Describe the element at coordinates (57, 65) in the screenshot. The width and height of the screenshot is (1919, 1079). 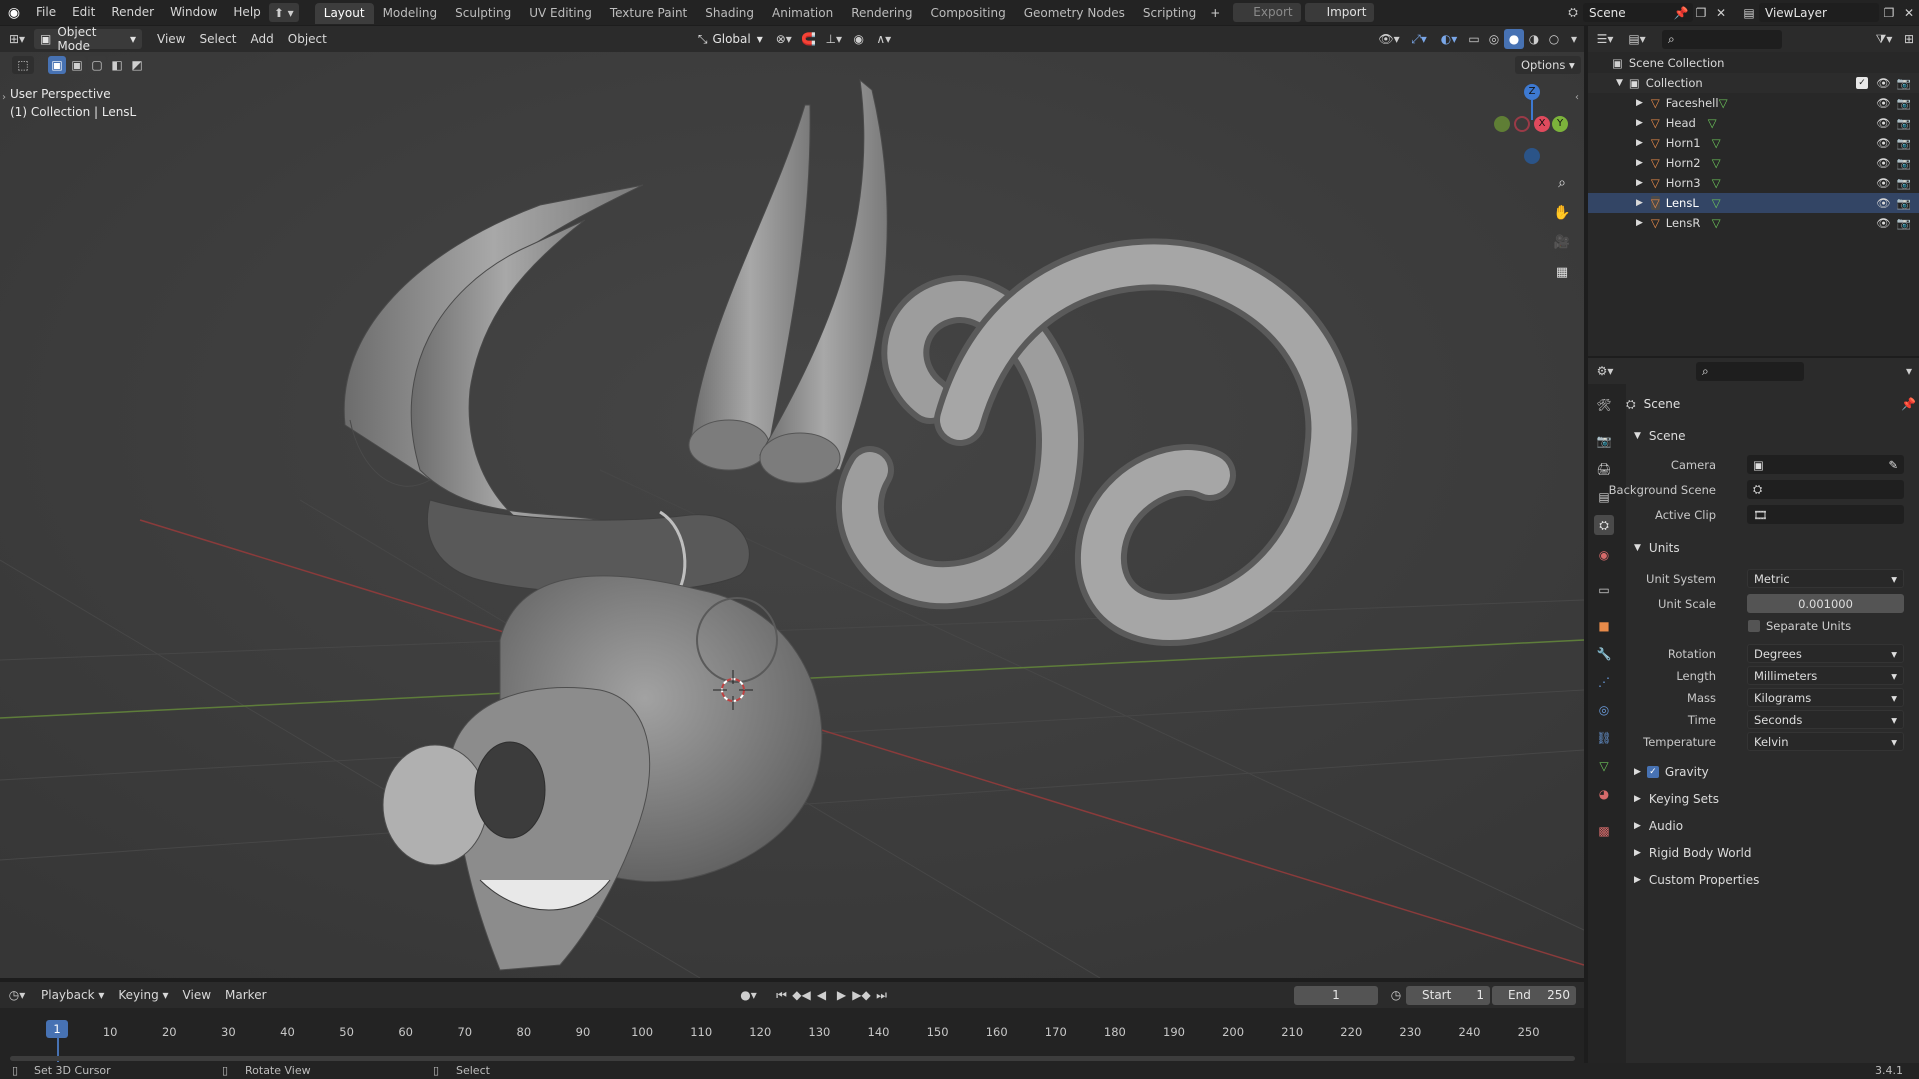
I see `select-new-icon: ▣` at that location.